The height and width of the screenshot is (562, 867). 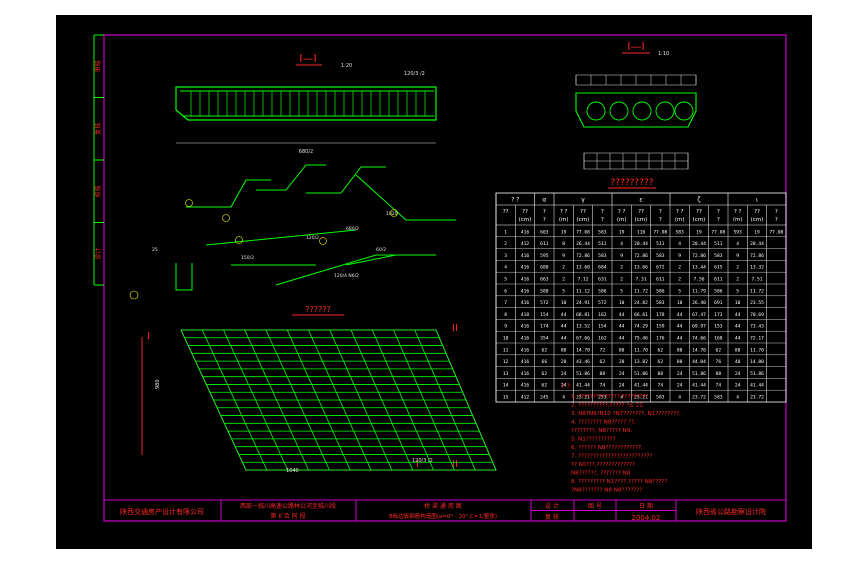 What do you see at coordinates (346, 66) in the screenshot?
I see `section-left-scale: 1:20` at bounding box center [346, 66].